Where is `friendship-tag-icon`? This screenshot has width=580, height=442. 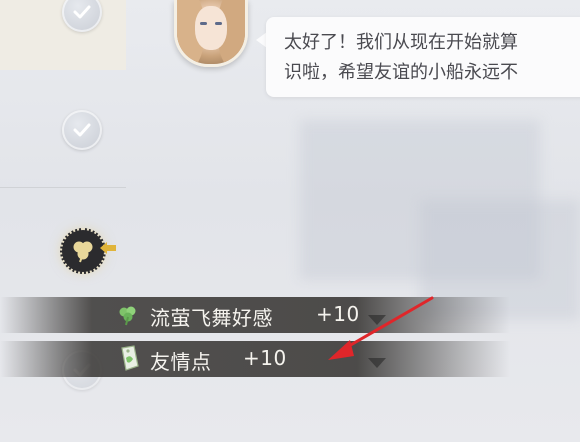 friendship-tag-icon is located at coordinates (130, 358).